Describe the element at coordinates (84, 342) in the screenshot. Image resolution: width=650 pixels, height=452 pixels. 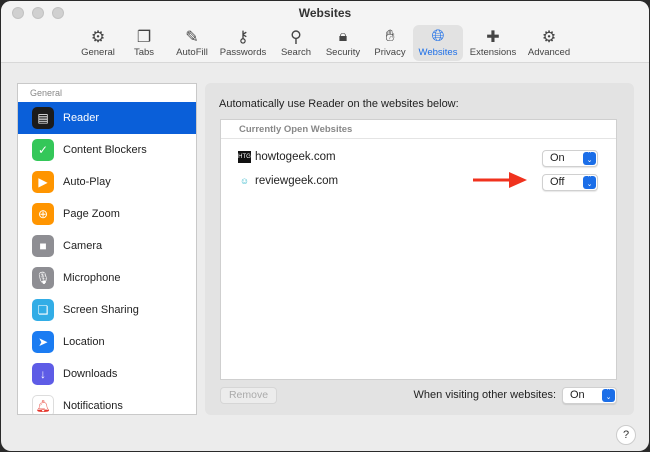
I see `sidebar-item-label: Location` at that location.